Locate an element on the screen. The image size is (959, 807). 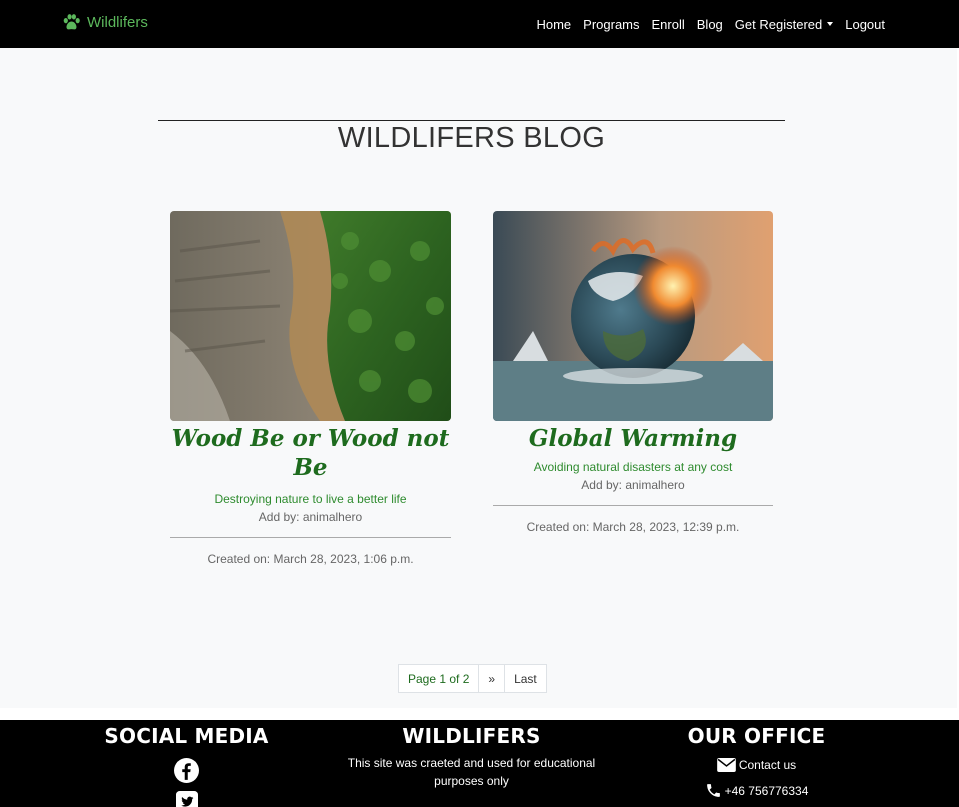
brand-name: Wildlifers is located at coordinates (117, 22).